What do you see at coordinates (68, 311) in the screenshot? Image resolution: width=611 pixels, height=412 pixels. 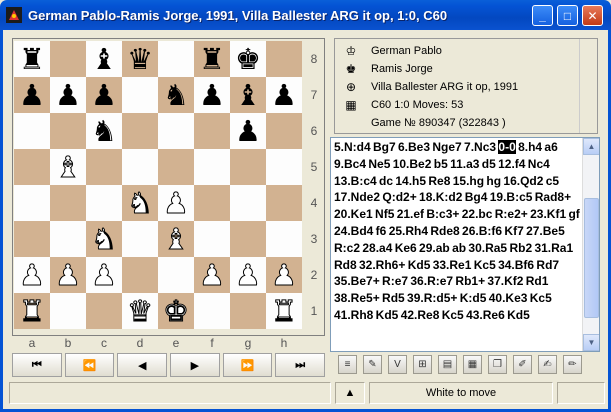 I see `square-b1` at bounding box center [68, 311].